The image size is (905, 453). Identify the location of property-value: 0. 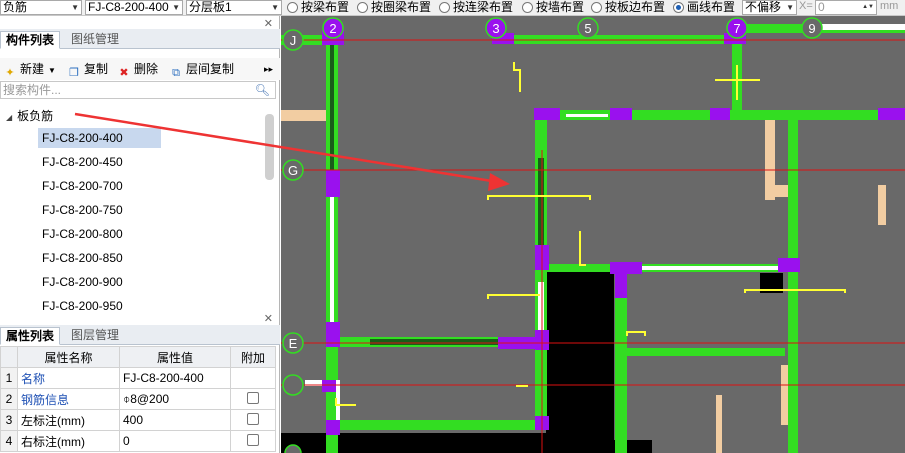
(175, 441).